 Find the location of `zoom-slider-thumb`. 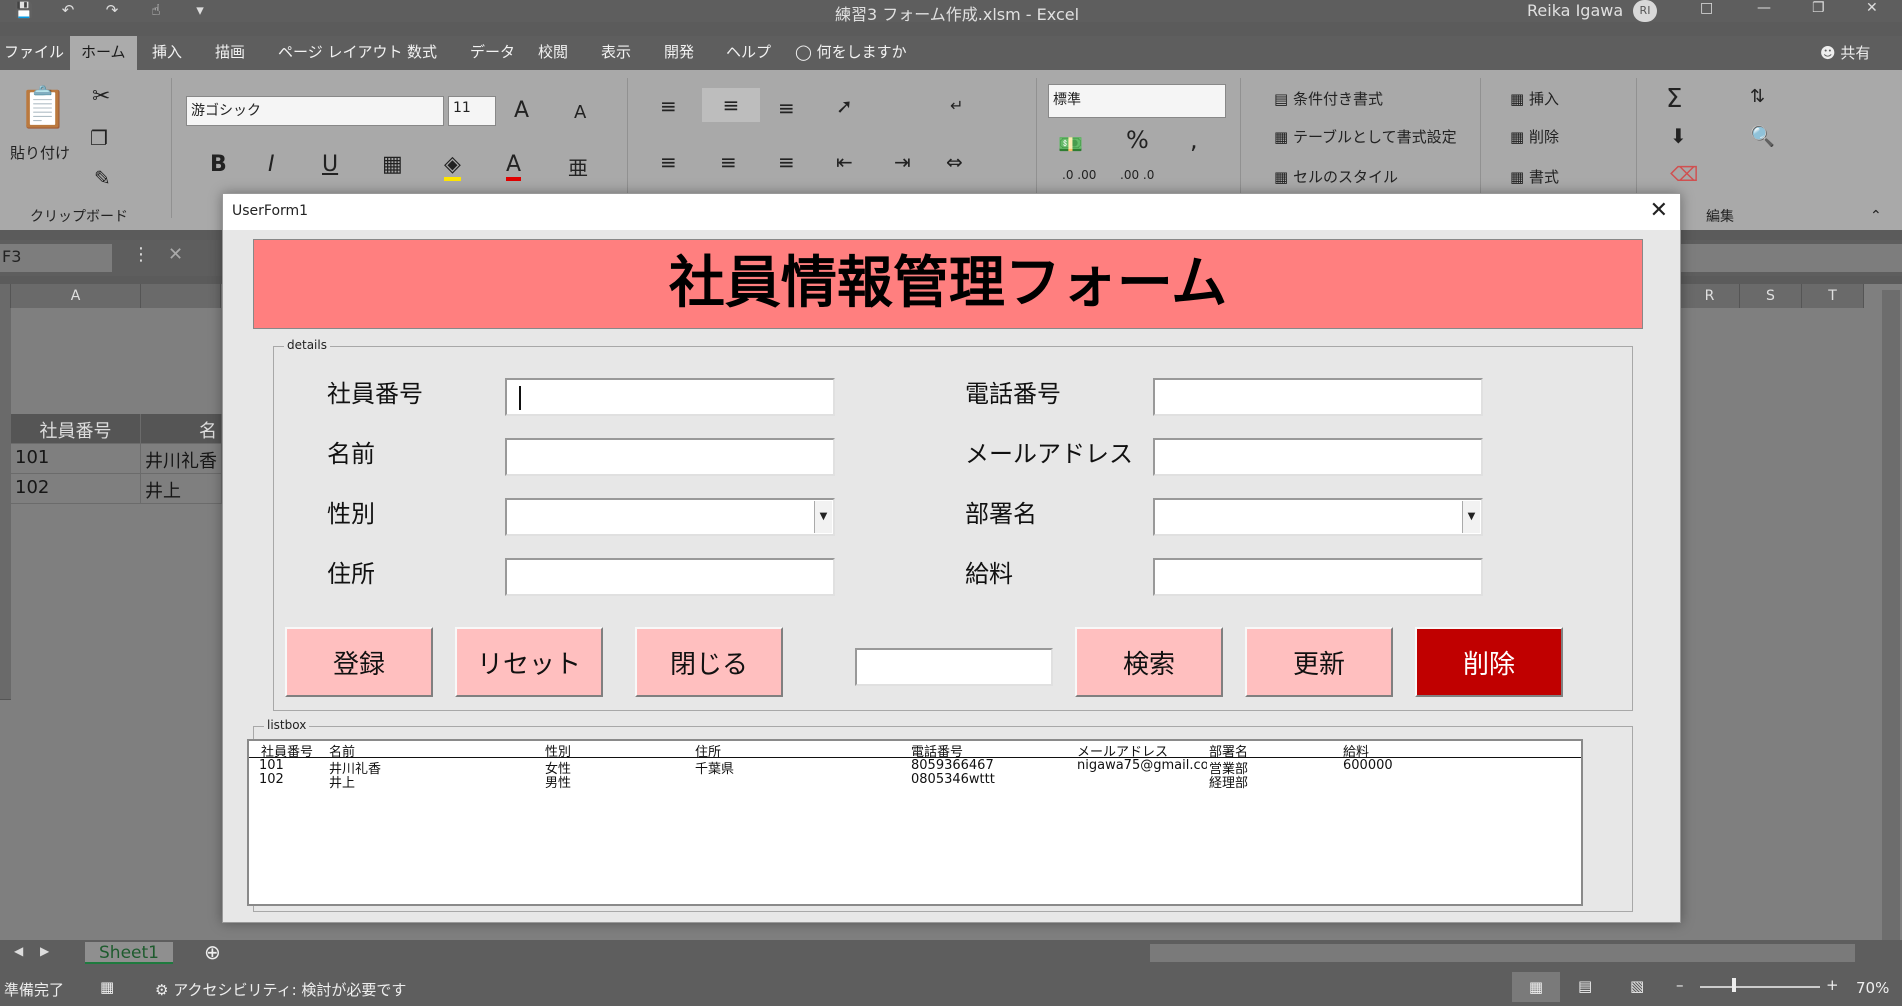

zoom-slider-thumb is located at coordinates (1734, 985).